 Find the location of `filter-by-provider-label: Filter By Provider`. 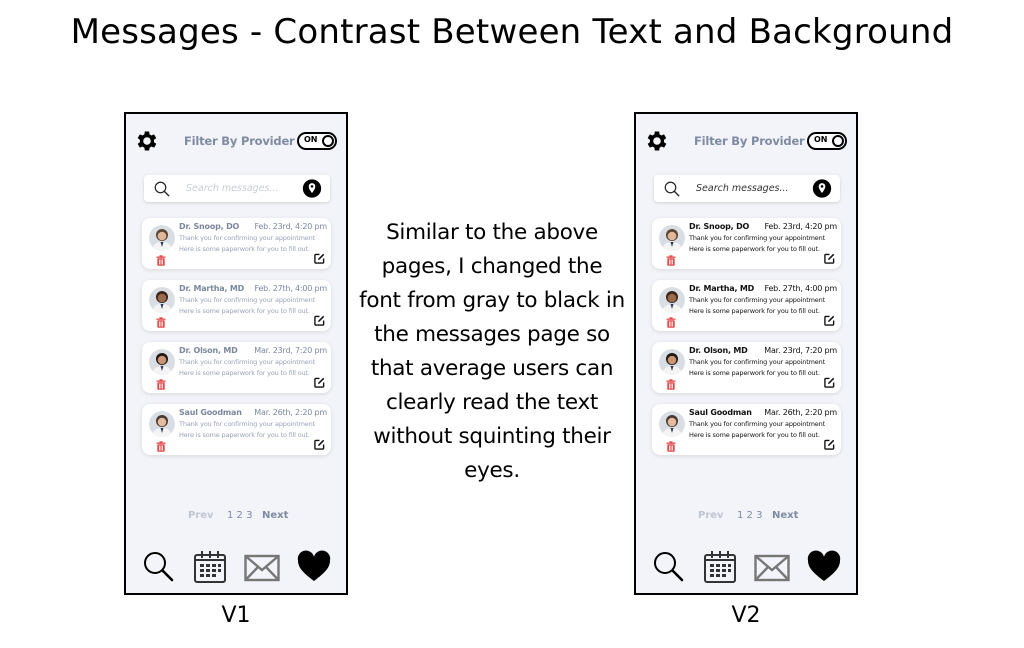

filter-by-provider-label: Filter By Provider is located at coordinates (749, 141).